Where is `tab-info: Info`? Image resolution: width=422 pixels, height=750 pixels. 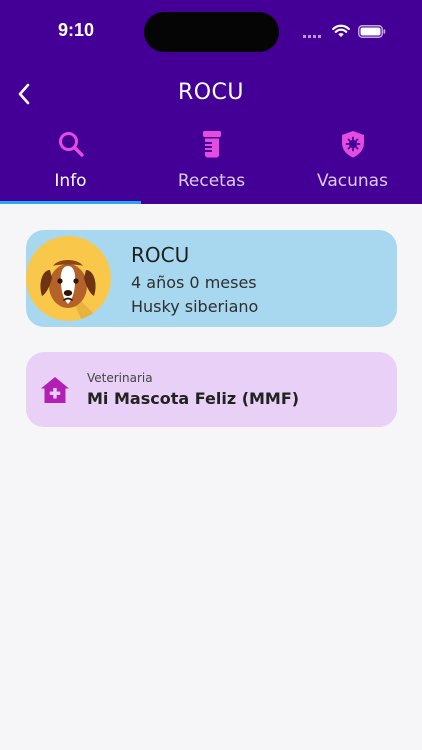 tab-info: Info is located at coordinates (70, 164).